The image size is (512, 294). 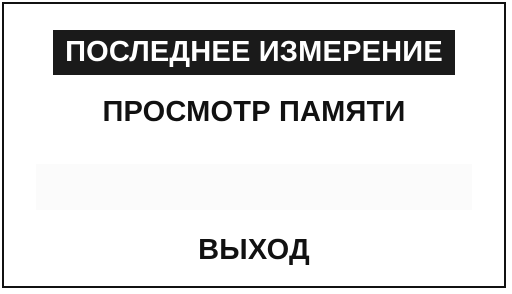 I want to click on menu-item-memory-view: ПРОСМОТР ПАМЯТИ, so click(x=254, y=112).